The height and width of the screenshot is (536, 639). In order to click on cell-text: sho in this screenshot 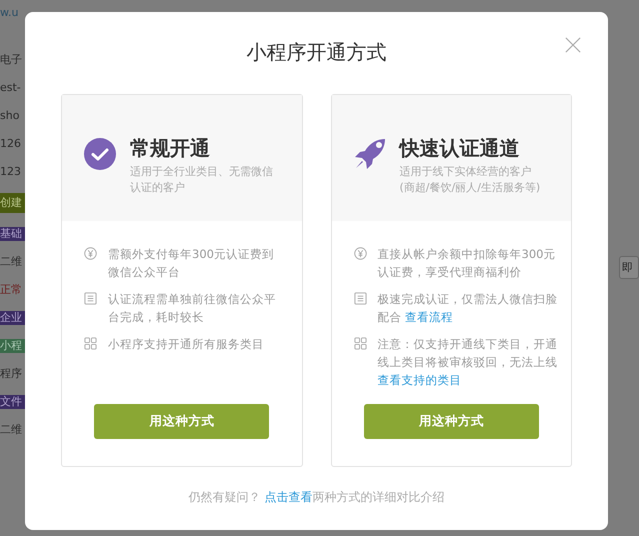, I will do `click(10, 116)`.